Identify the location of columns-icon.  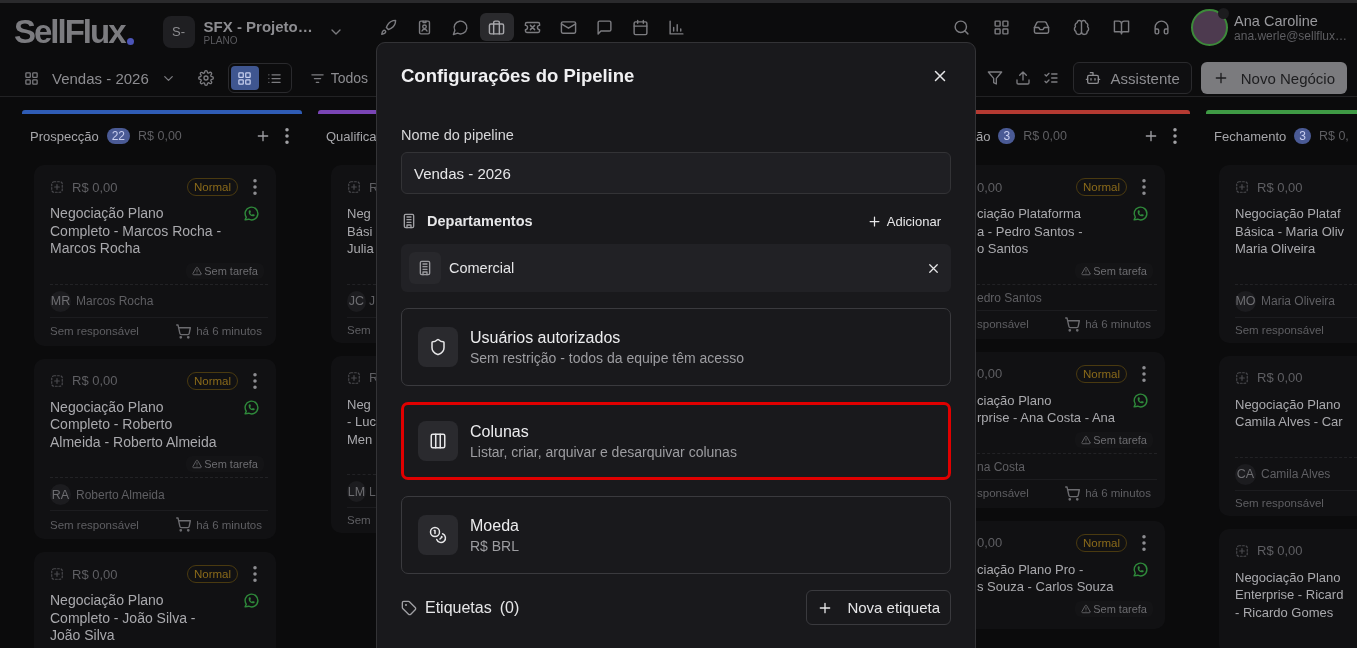
(438, 441).